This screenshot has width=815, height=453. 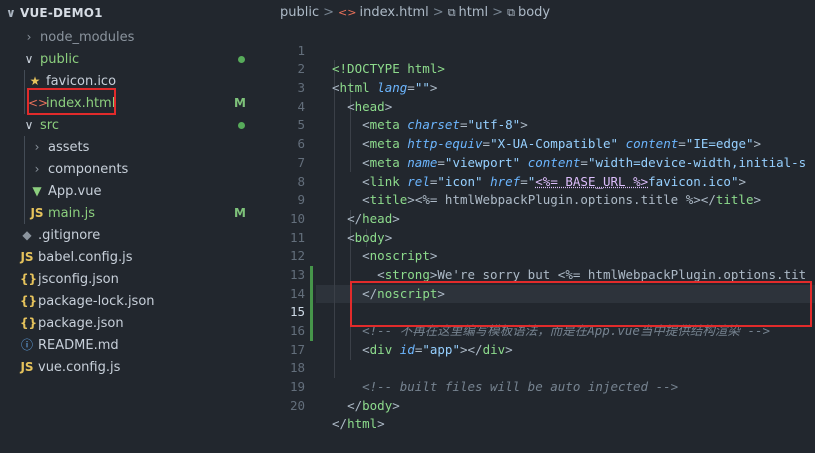 I want to click on tree-item-label: vue.config.js, so click(x=79, y=367).